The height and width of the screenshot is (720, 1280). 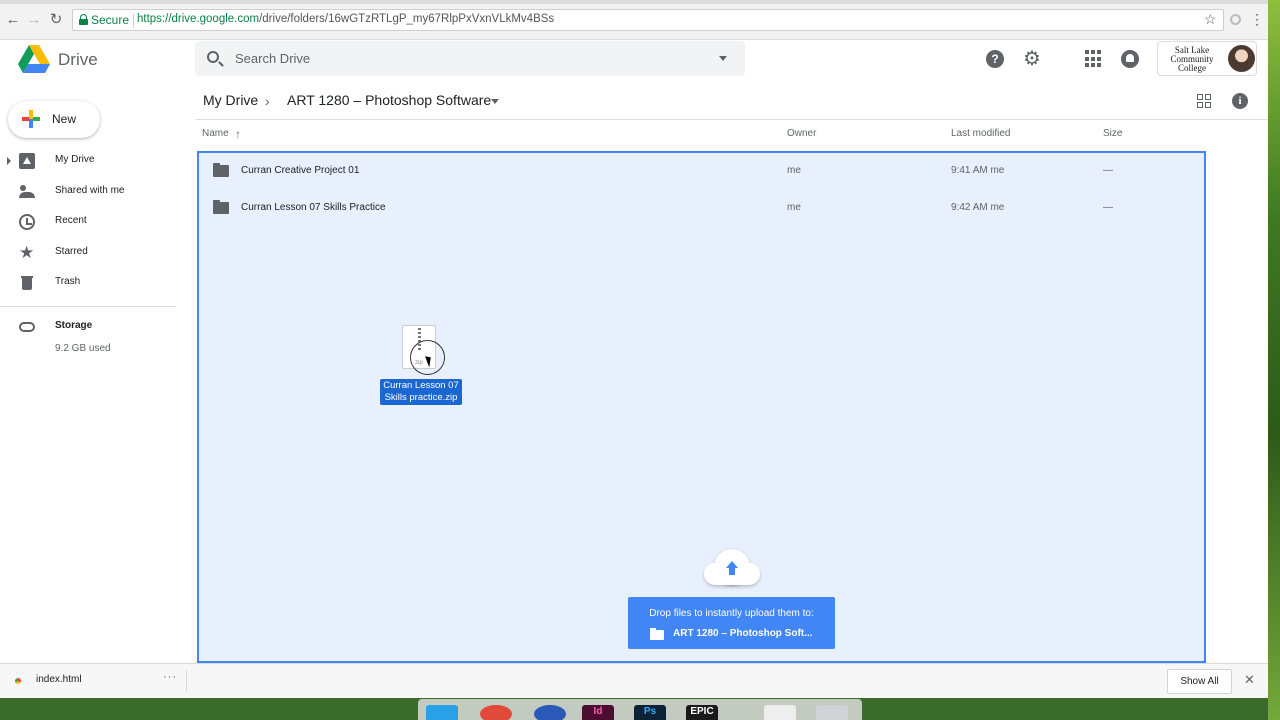 I want to click on search-input: Search Drive, so click(x=272, y=58).